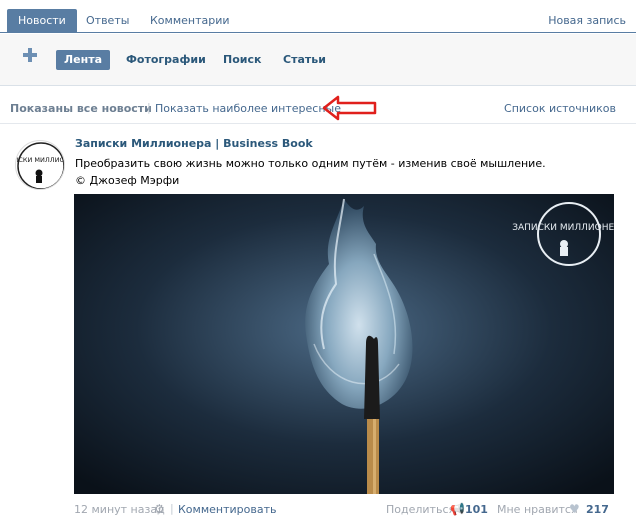  Describe the element at coordinates (476, 509) in the screenshot. I see `share-count: 101` at that location.